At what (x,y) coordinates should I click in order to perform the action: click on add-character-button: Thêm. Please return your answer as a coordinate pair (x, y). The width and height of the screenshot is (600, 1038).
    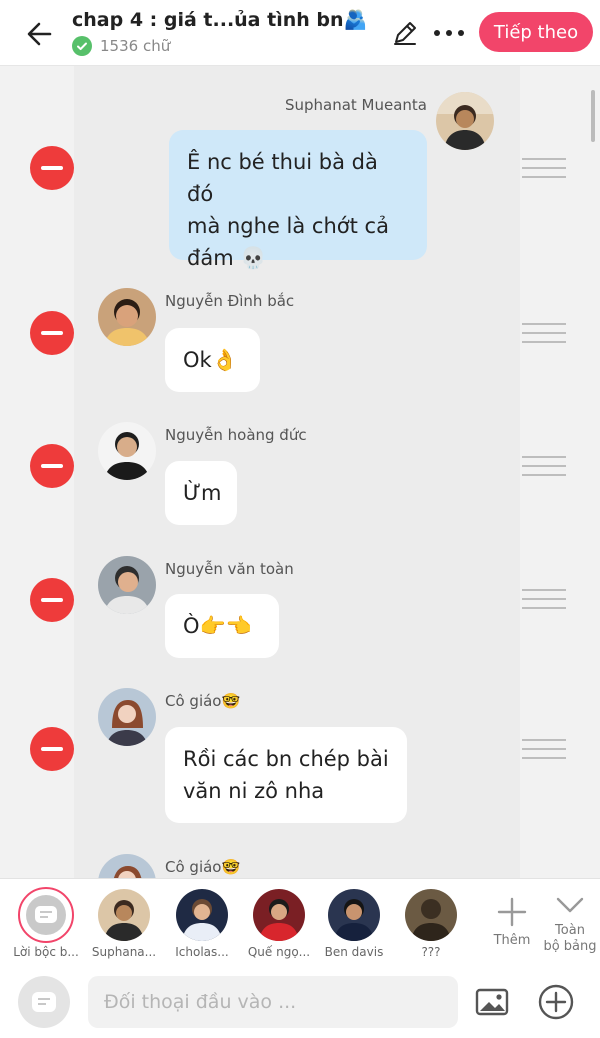
    Looking at the image, I should click on (512, 925).